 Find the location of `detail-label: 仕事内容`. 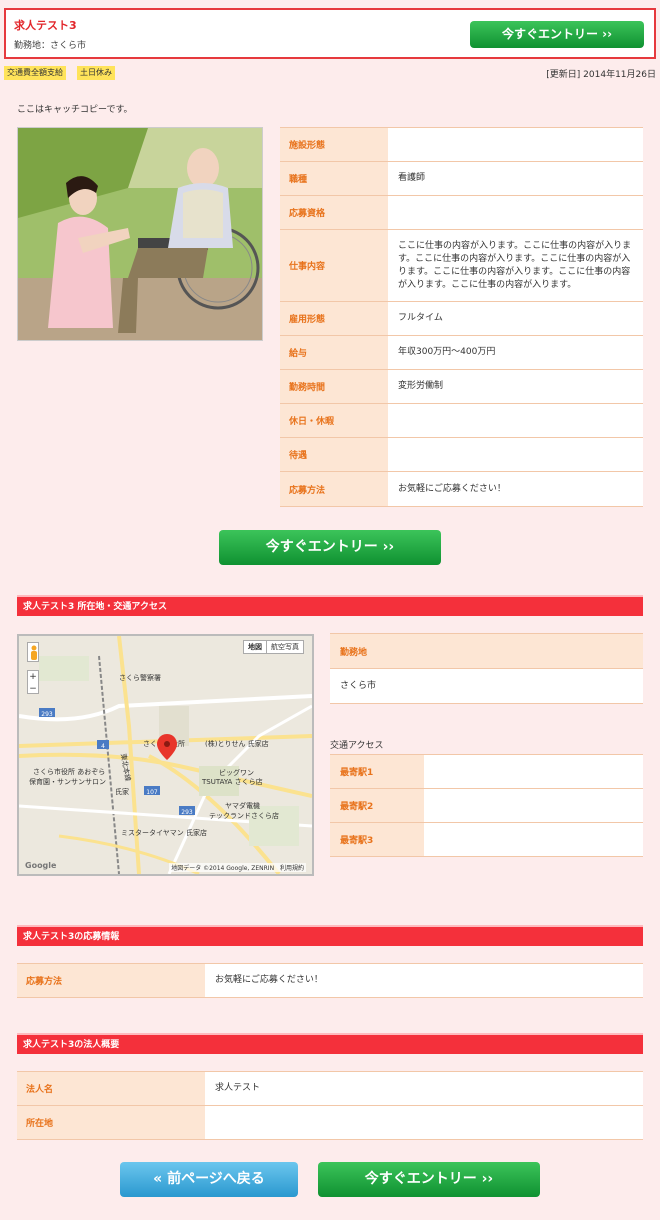

detail-label: 仕事内容 is located at coordinates (334, 265).